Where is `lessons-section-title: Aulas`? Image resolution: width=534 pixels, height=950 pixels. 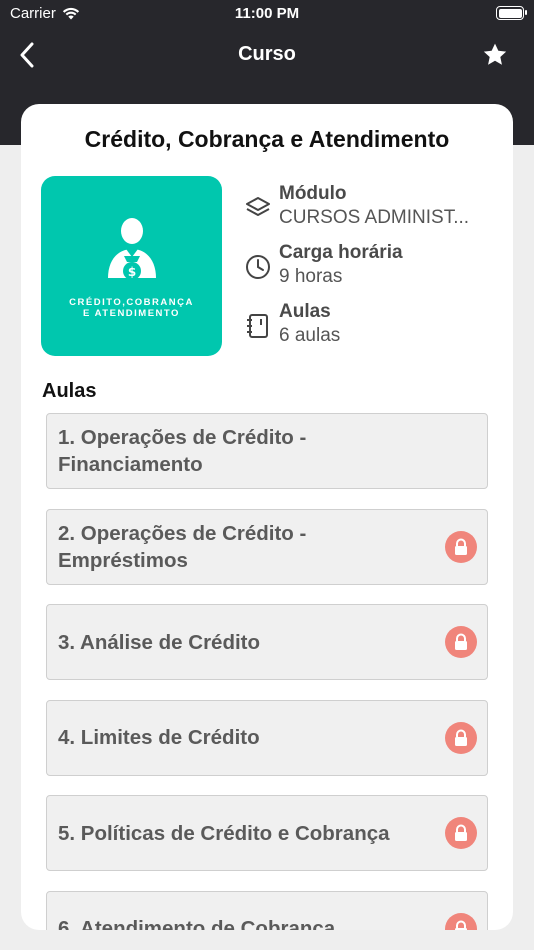
lessons-section-title: Aulas is located at coordinates (69, 391).